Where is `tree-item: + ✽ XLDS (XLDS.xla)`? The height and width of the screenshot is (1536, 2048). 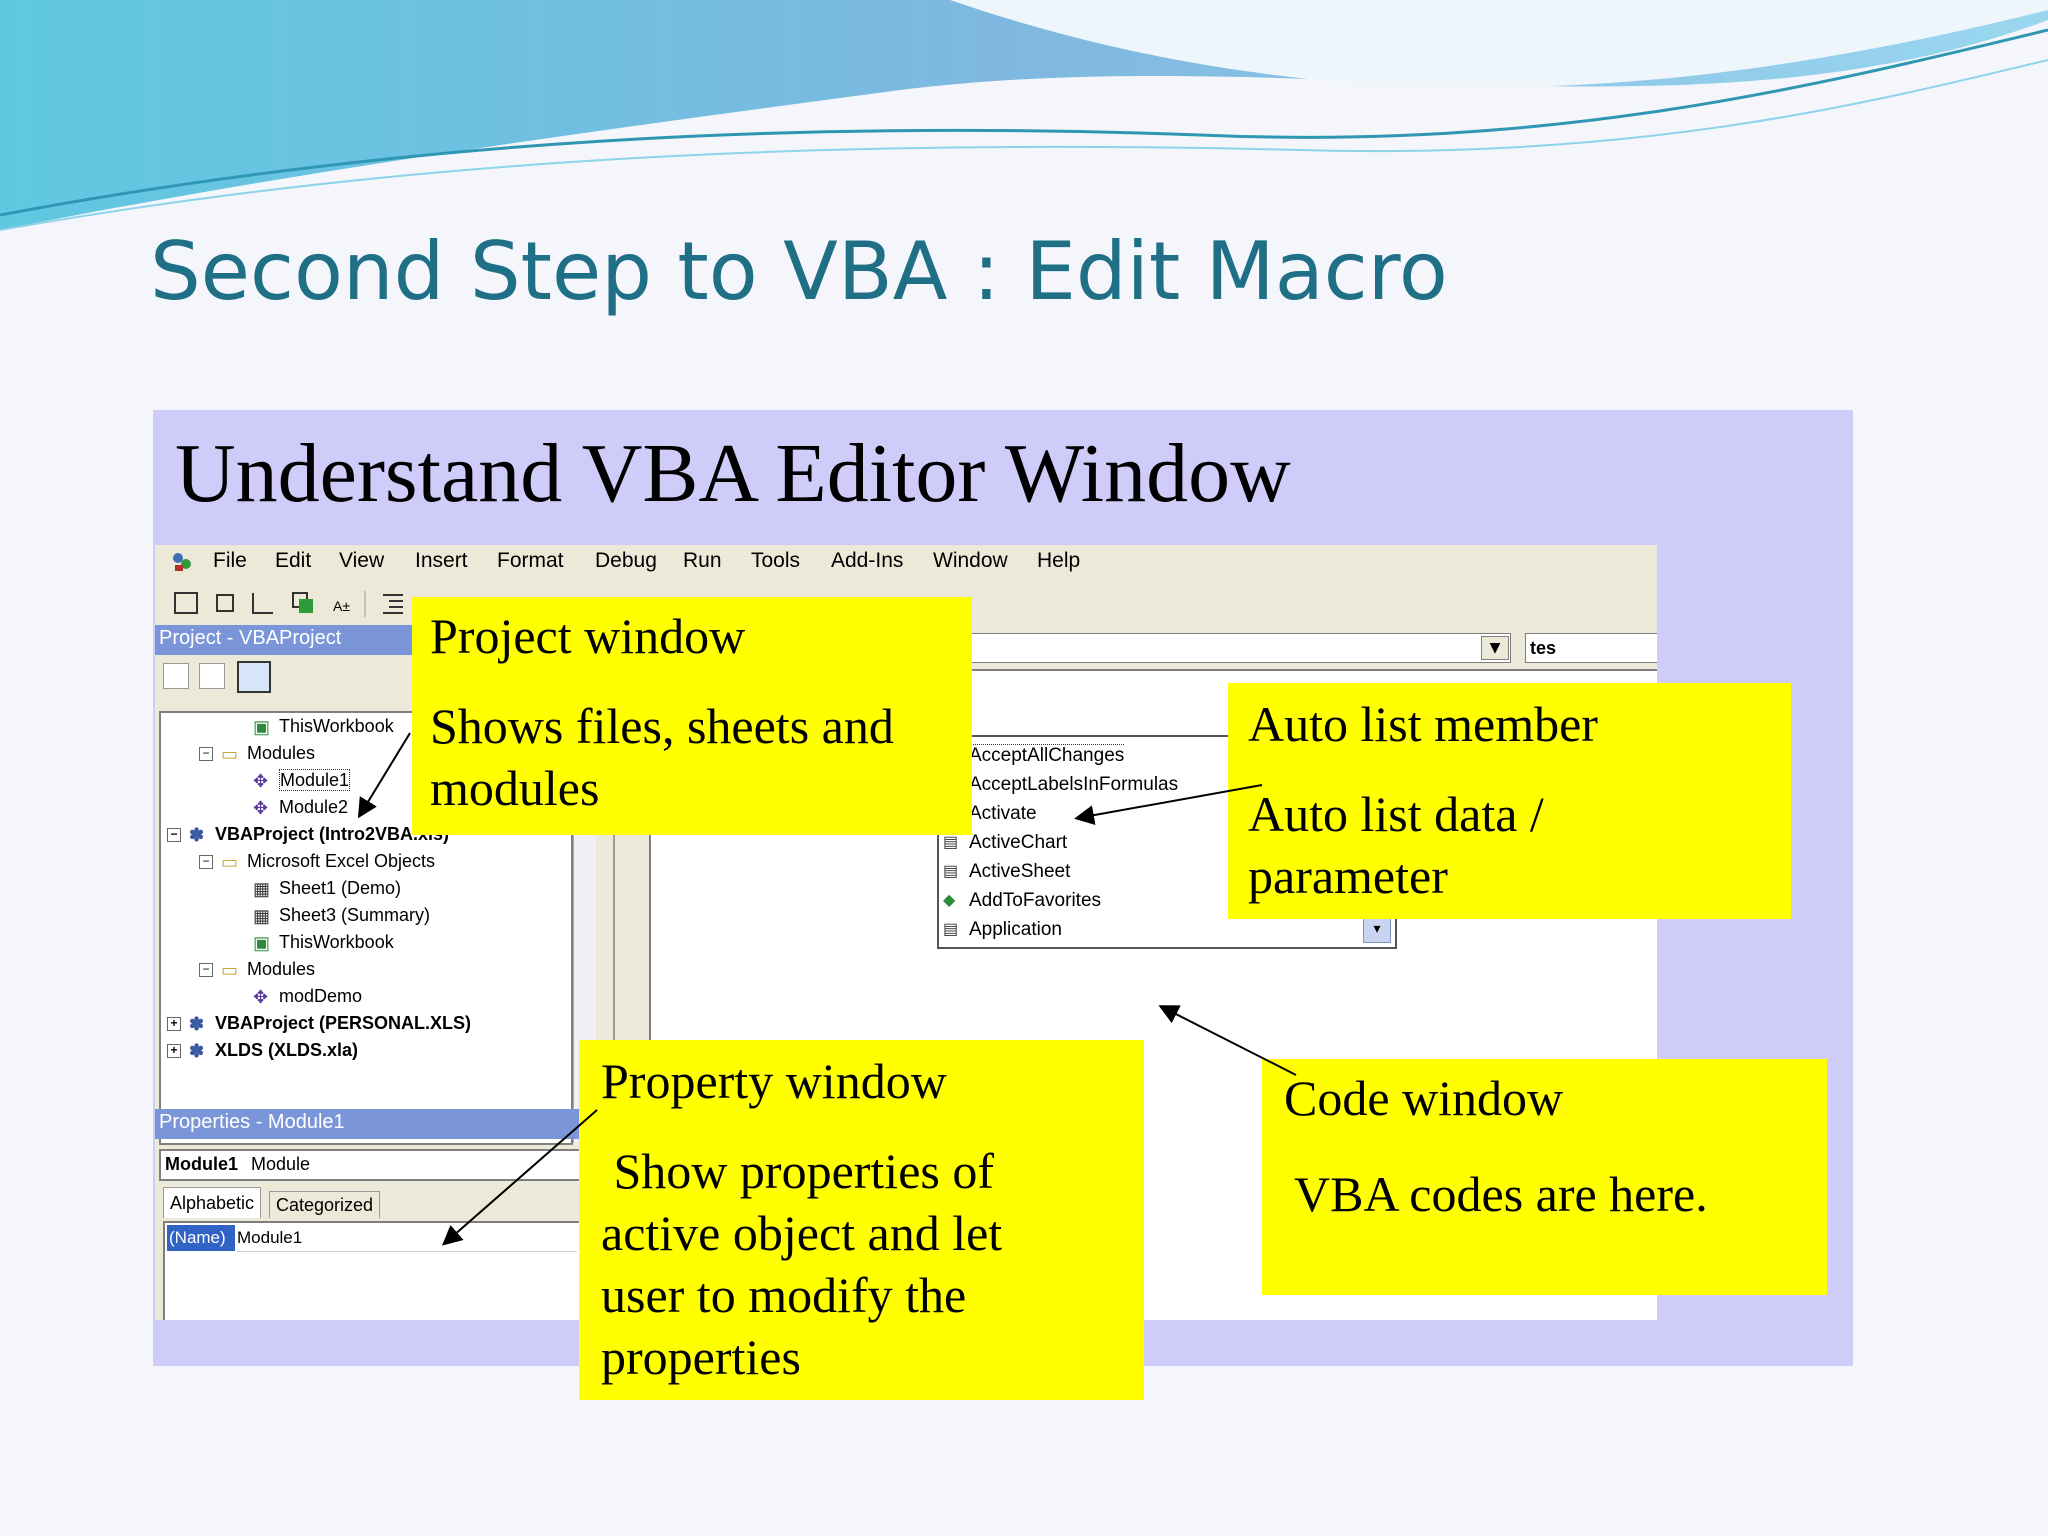 tree-item: + ✽ XLDS (XLDS.xla) is located at coordinates (367, 1050).